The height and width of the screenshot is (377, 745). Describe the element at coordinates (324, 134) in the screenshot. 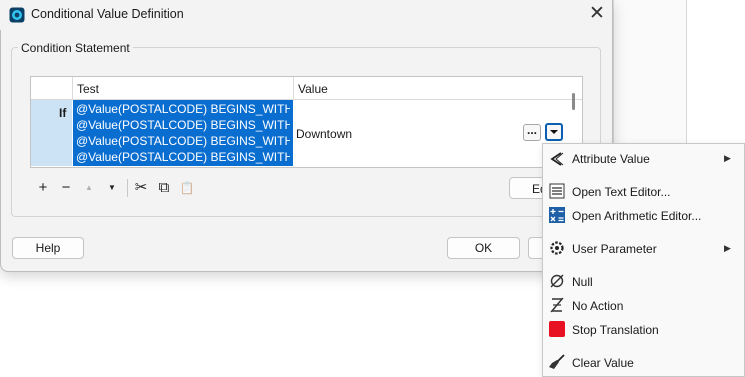

I see `value-cell: Downtown` at that location.